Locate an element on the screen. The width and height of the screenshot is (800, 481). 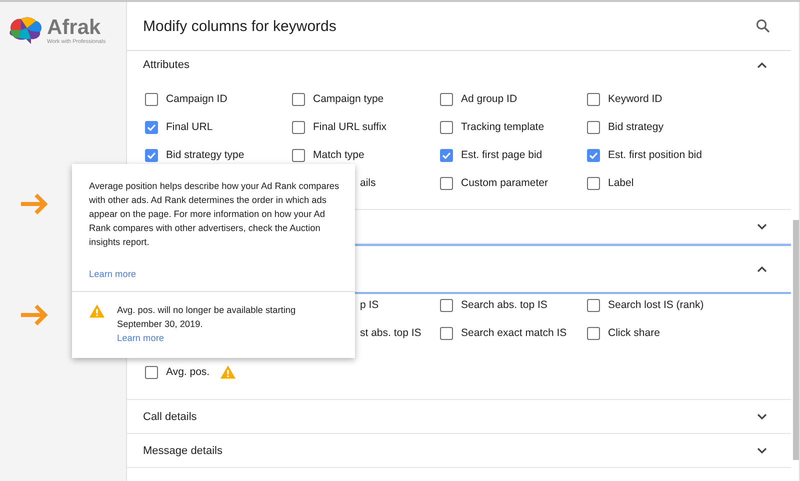
checkbox-label: st abs. top IS is located at coordinates (391, 333).